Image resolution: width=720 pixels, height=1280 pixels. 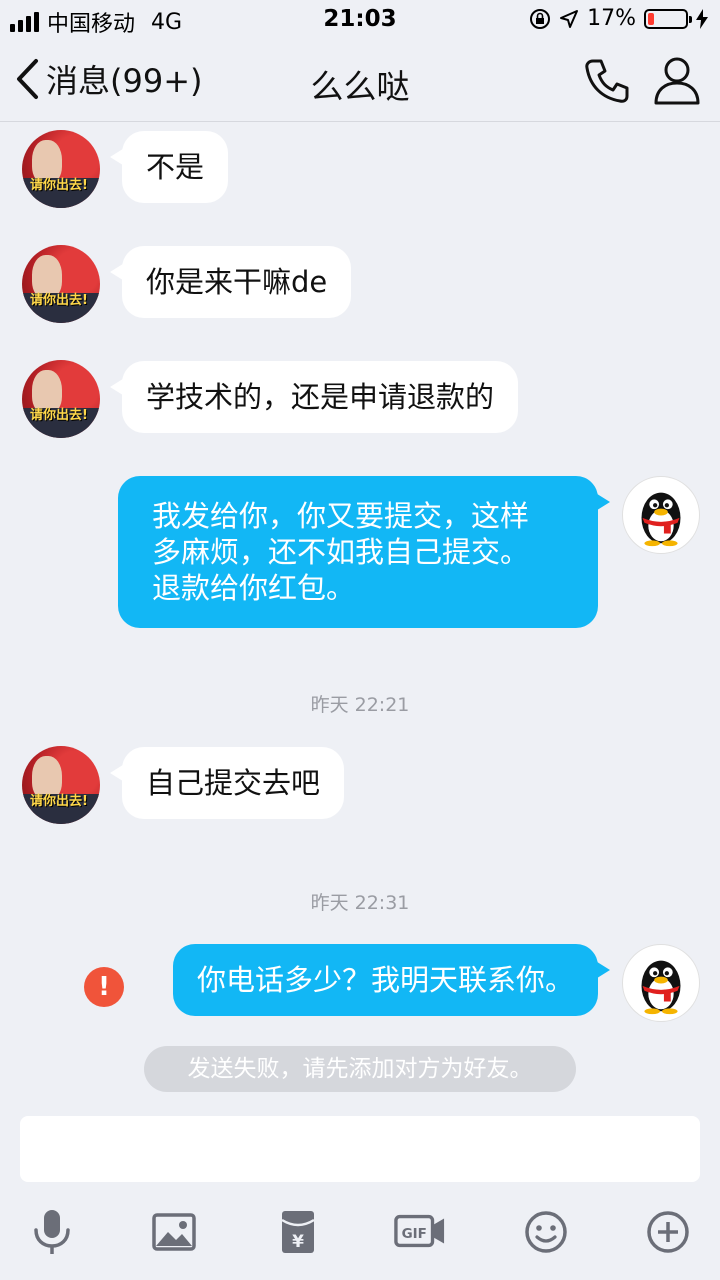 I want to click on battery-icon, so click(x=668, y=18).